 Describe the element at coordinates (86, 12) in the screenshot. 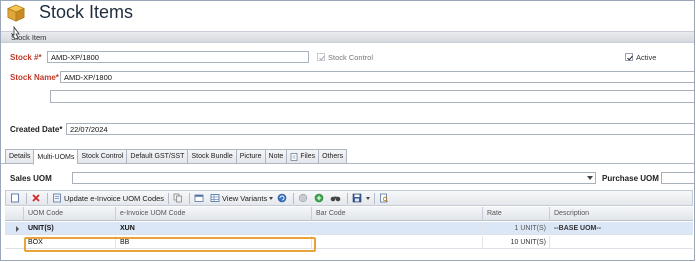

I see `page-title: Stock Items` at that location.